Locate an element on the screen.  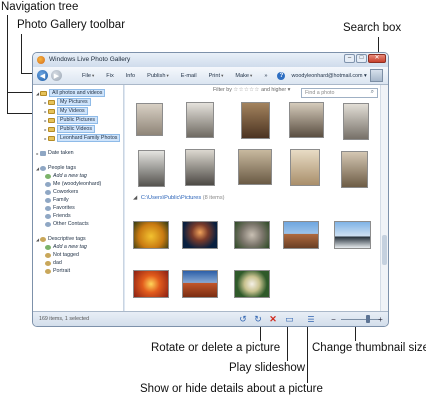
tree-folder: ▸ Leonhard Family Photos is located at coordinates (82, 138).